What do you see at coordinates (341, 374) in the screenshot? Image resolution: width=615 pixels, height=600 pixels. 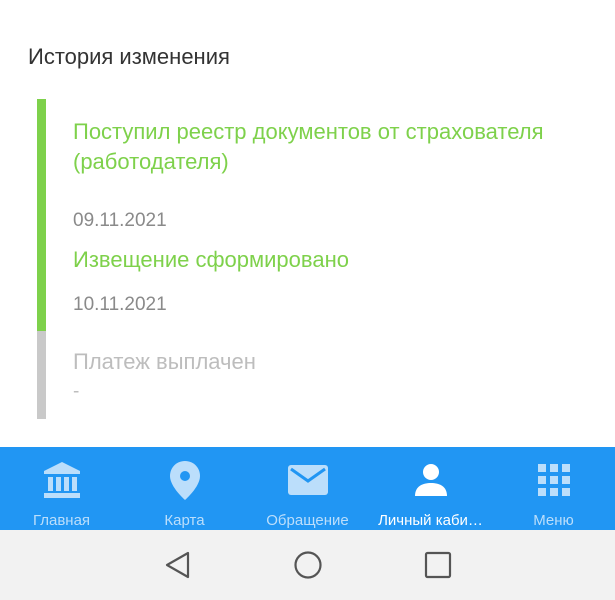 I see `history-event: Платеж выплачен -` at bounding box center [341, 374].